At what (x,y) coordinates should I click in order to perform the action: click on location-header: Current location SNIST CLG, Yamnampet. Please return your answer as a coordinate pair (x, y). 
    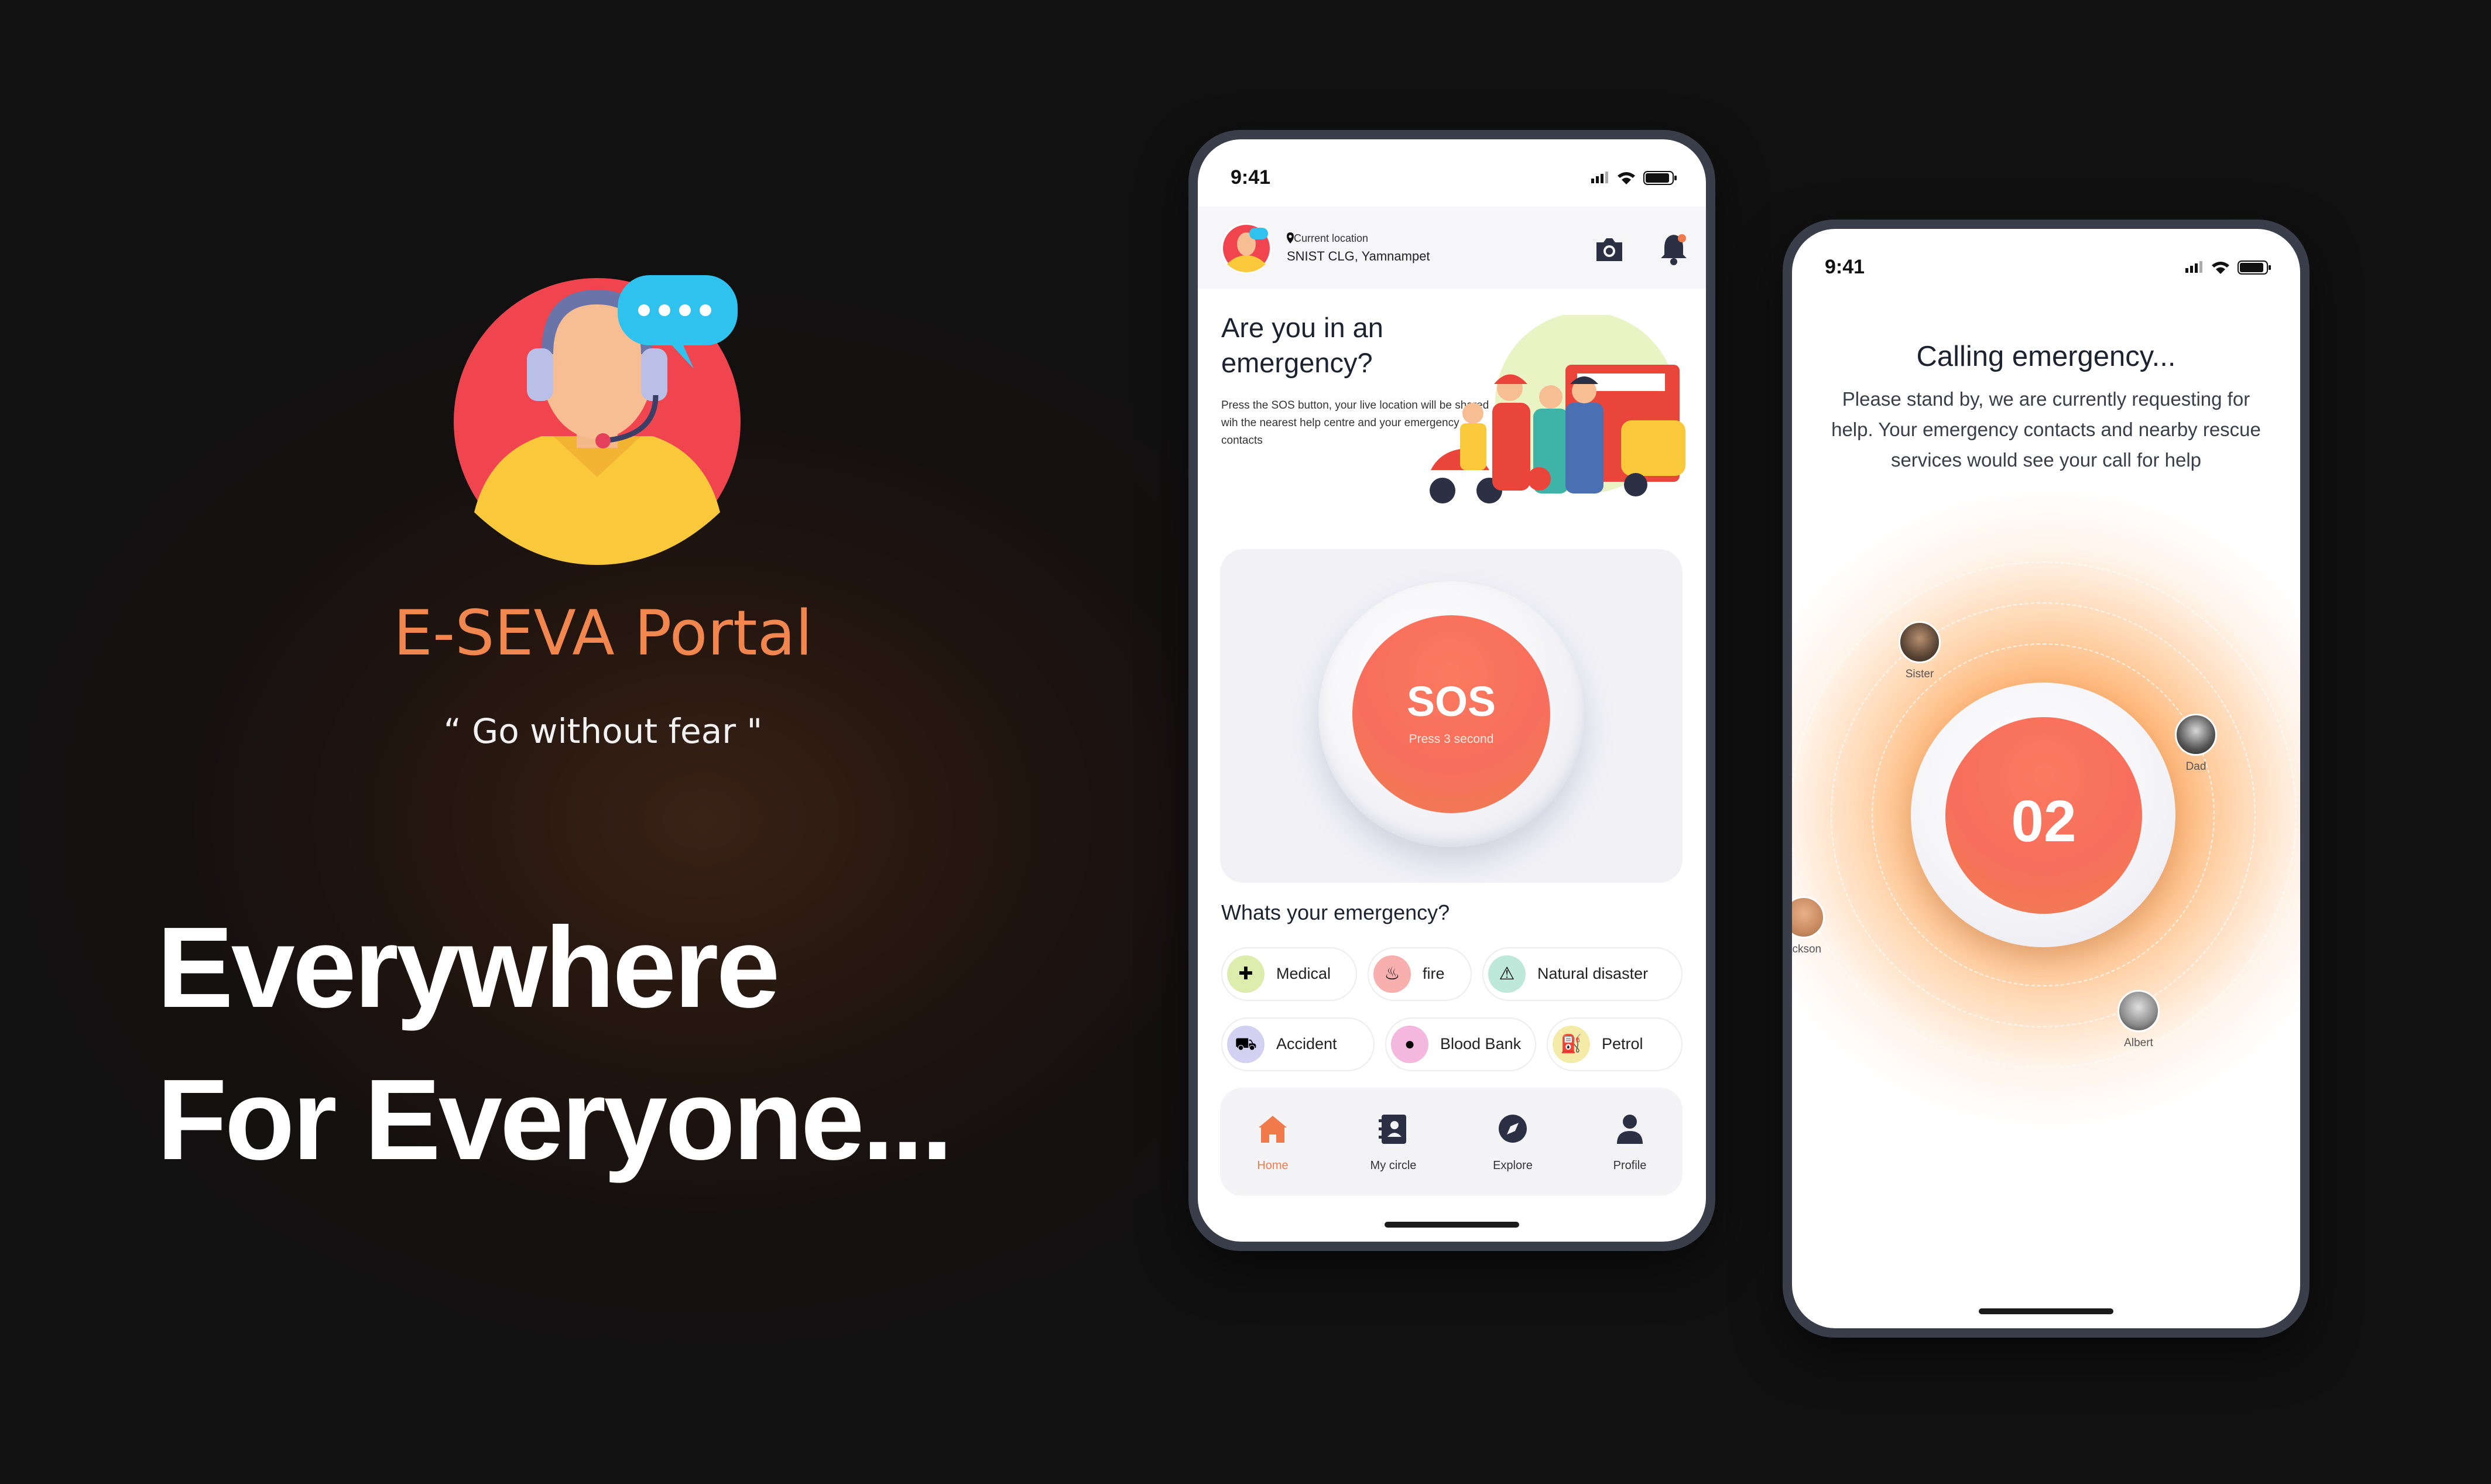
    Looking at the image, I should click on (1452, 248).